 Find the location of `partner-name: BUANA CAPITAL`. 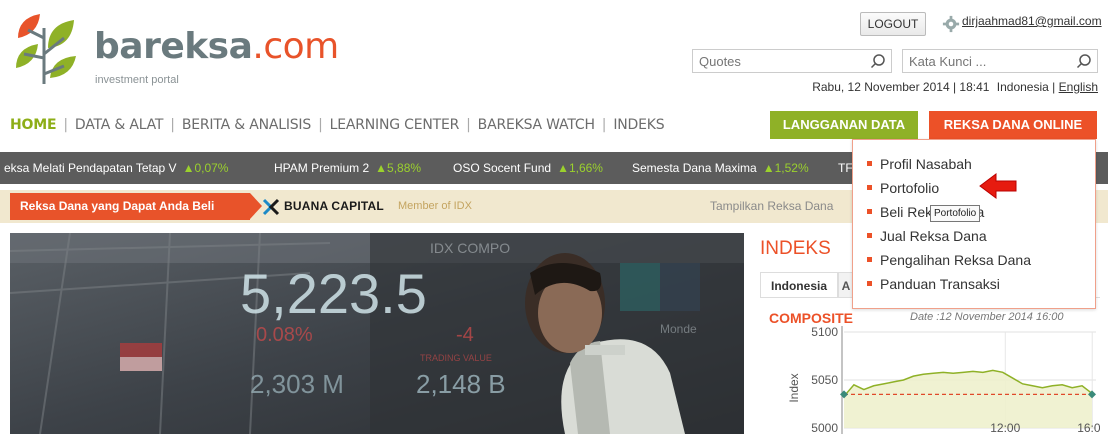

partner-name: BUANA CAPITAL is located at coordinates (334, 206).